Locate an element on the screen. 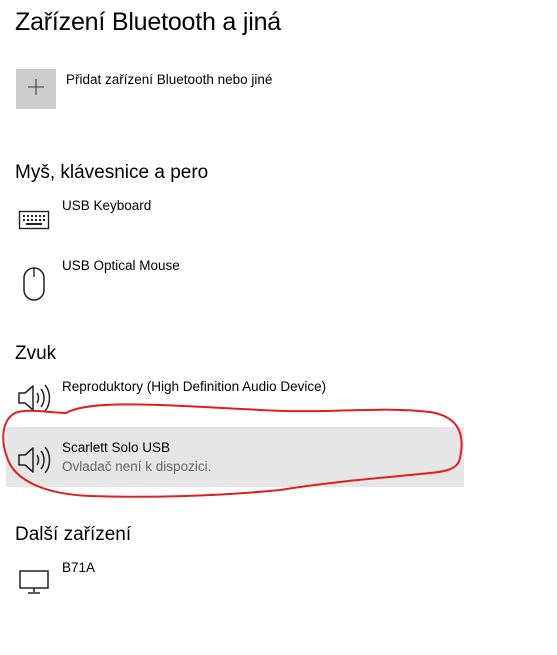  keyboard-icon is located at coordinates (34, 220).